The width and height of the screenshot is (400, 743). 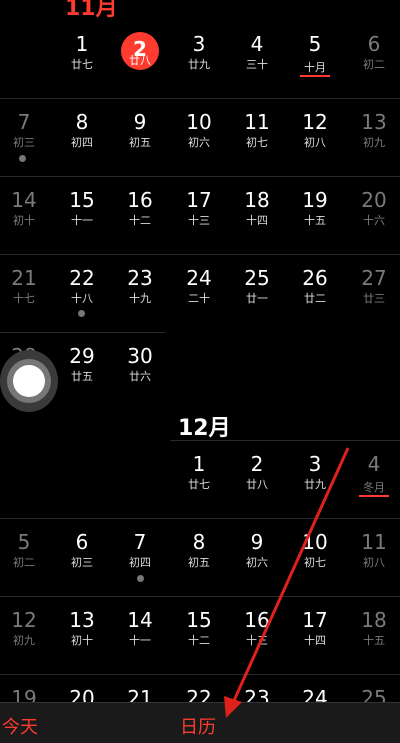 I want to click on day-cell: 27 廿三, so click(x=372, y=286).